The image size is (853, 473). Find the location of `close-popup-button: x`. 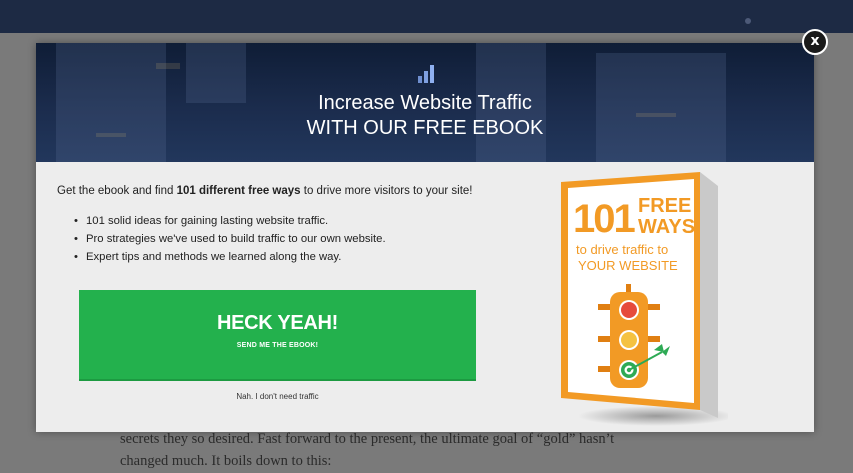

close-popup-button: x is located at coordinates (815, 42).